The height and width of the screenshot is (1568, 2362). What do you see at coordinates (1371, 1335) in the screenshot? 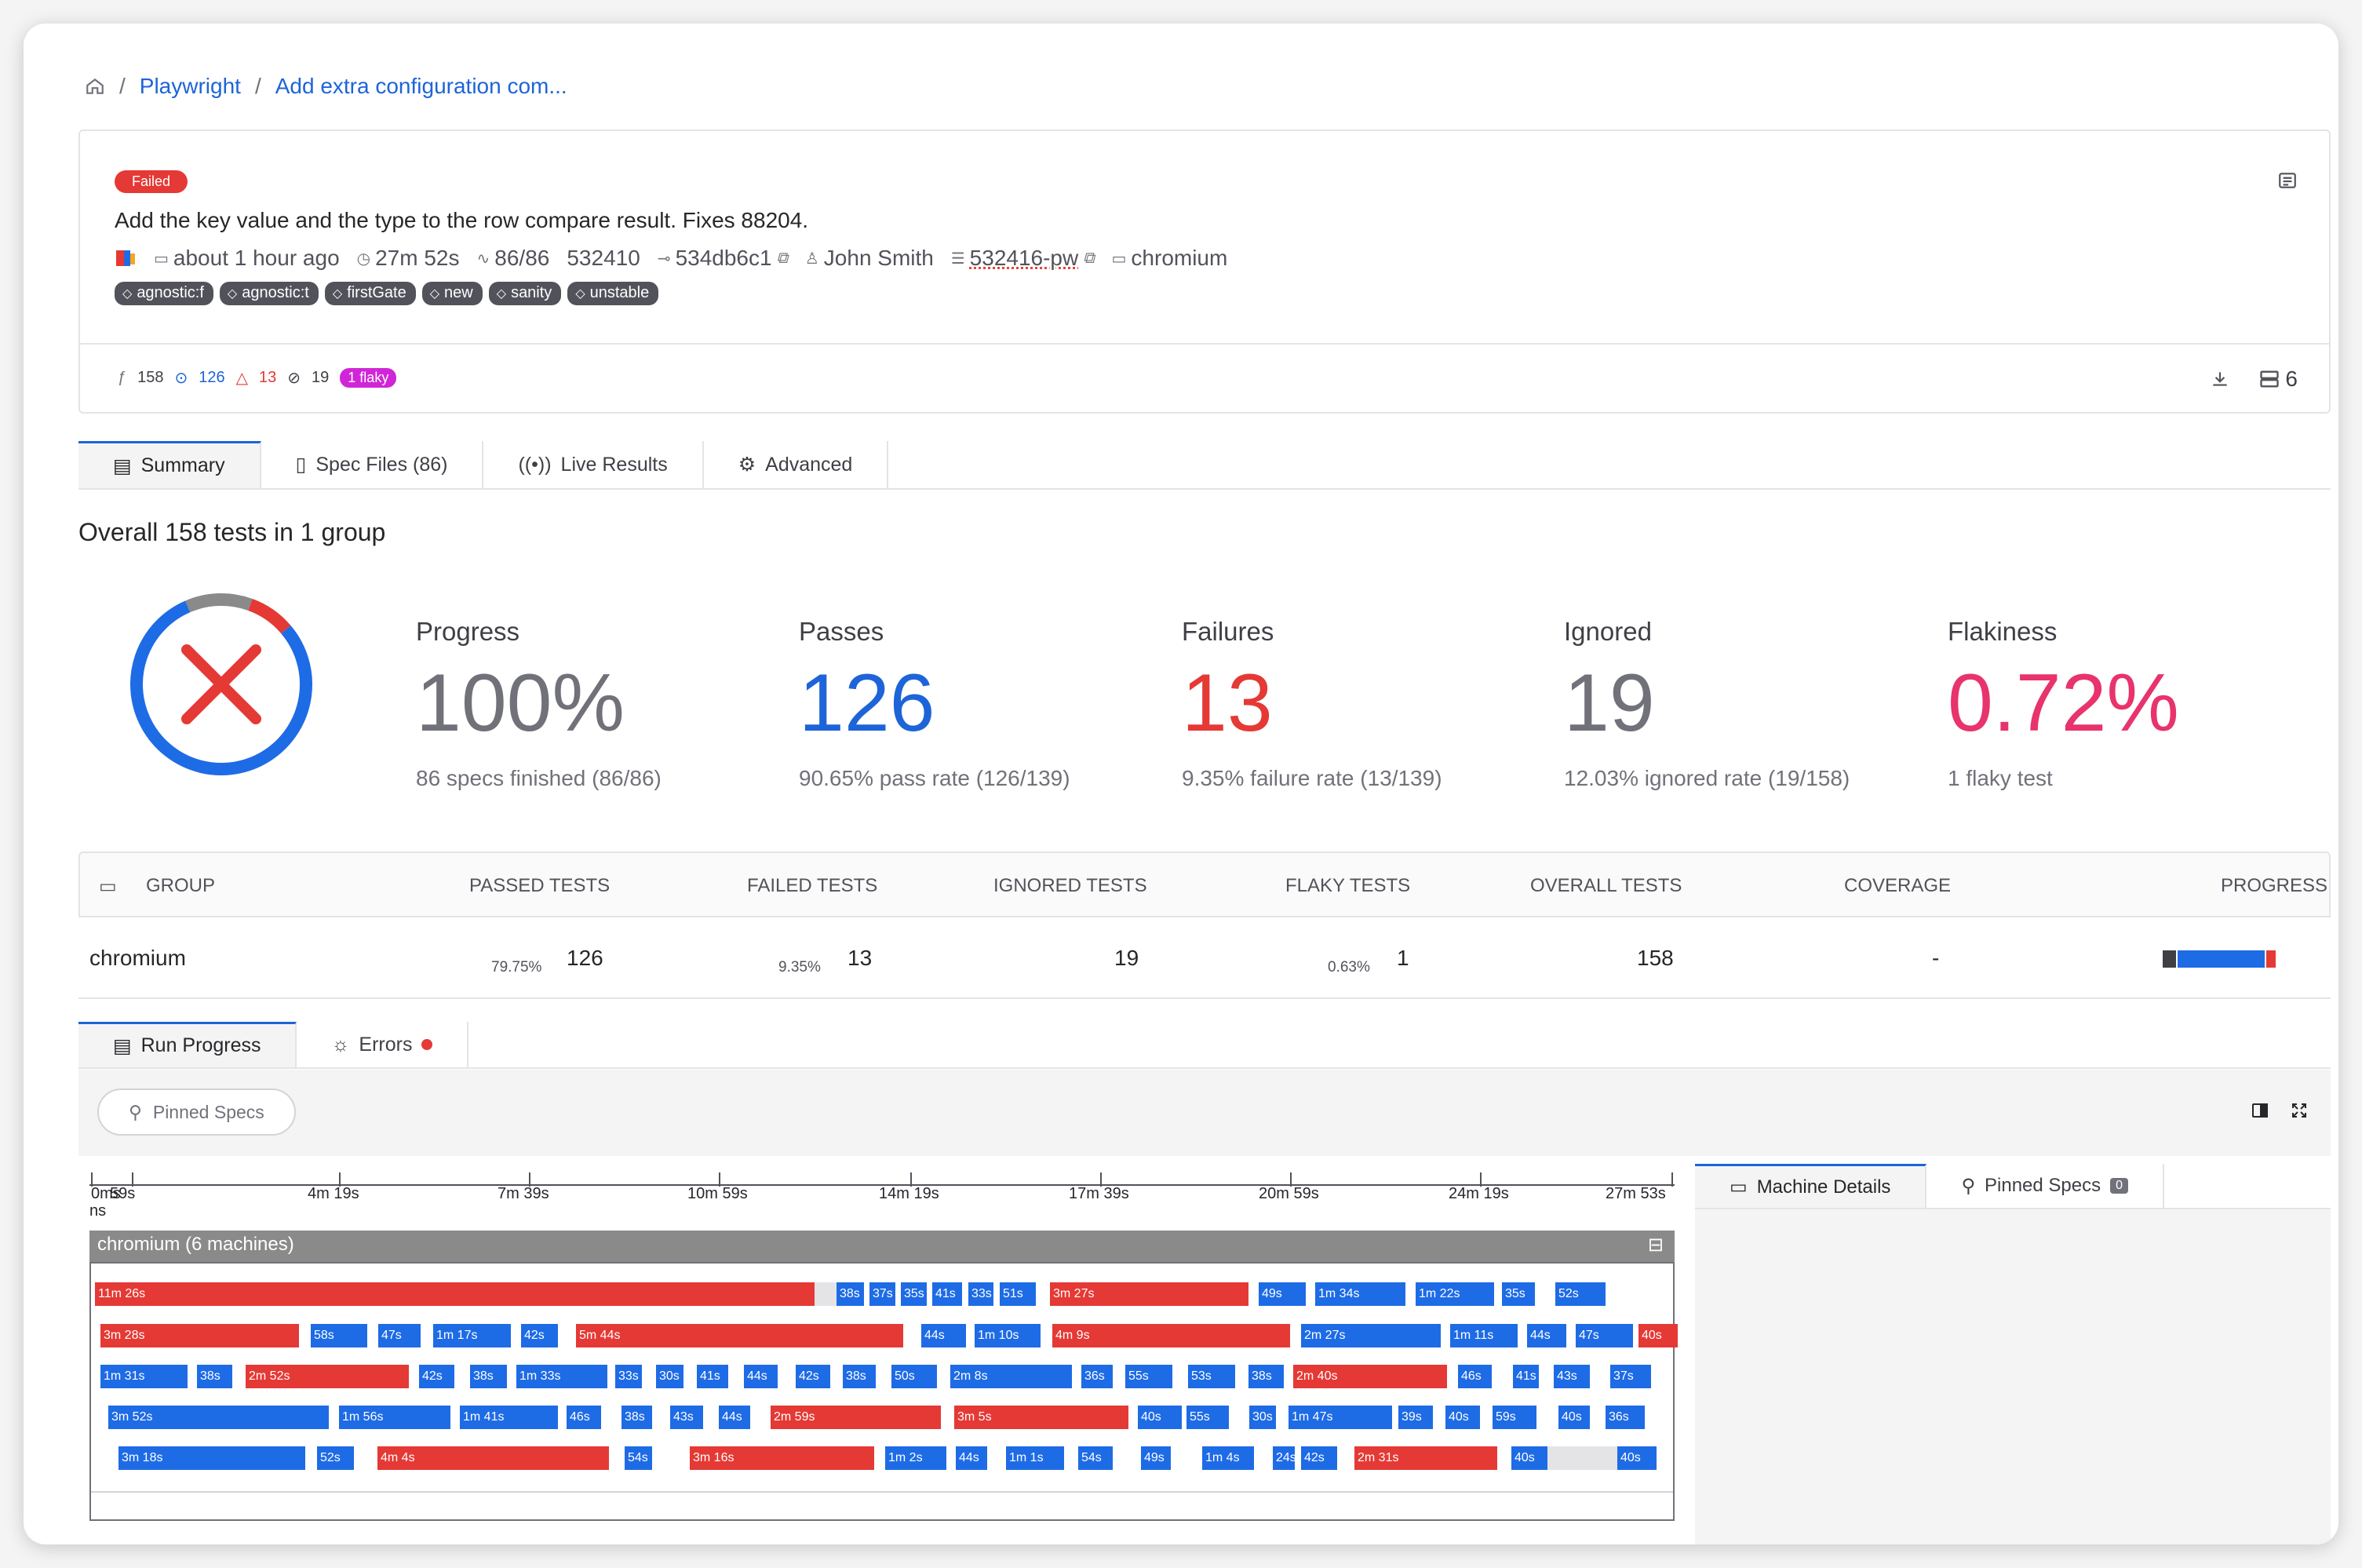
I see `passed-spec-bar: 2m 27s` at bounding box center [1371, 1335].